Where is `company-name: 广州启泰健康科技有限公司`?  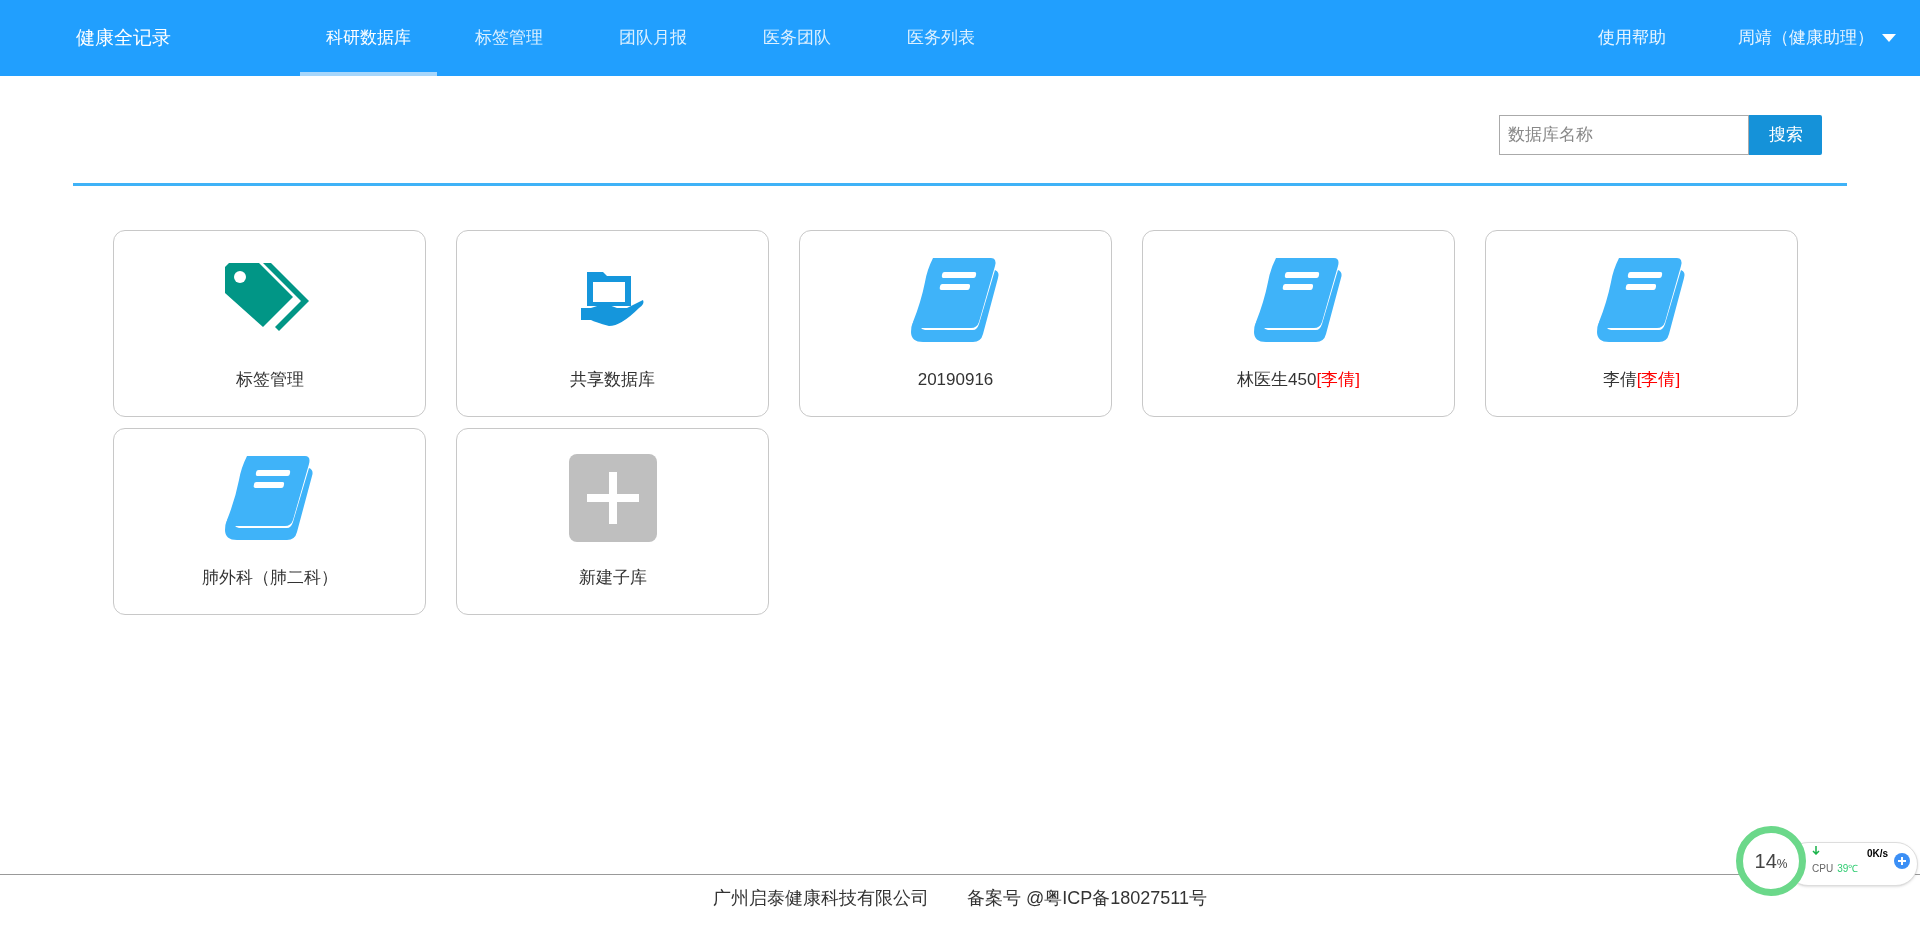
company-name: 广州启泰健康科技有限公司 is located at coordinates (821, 898).